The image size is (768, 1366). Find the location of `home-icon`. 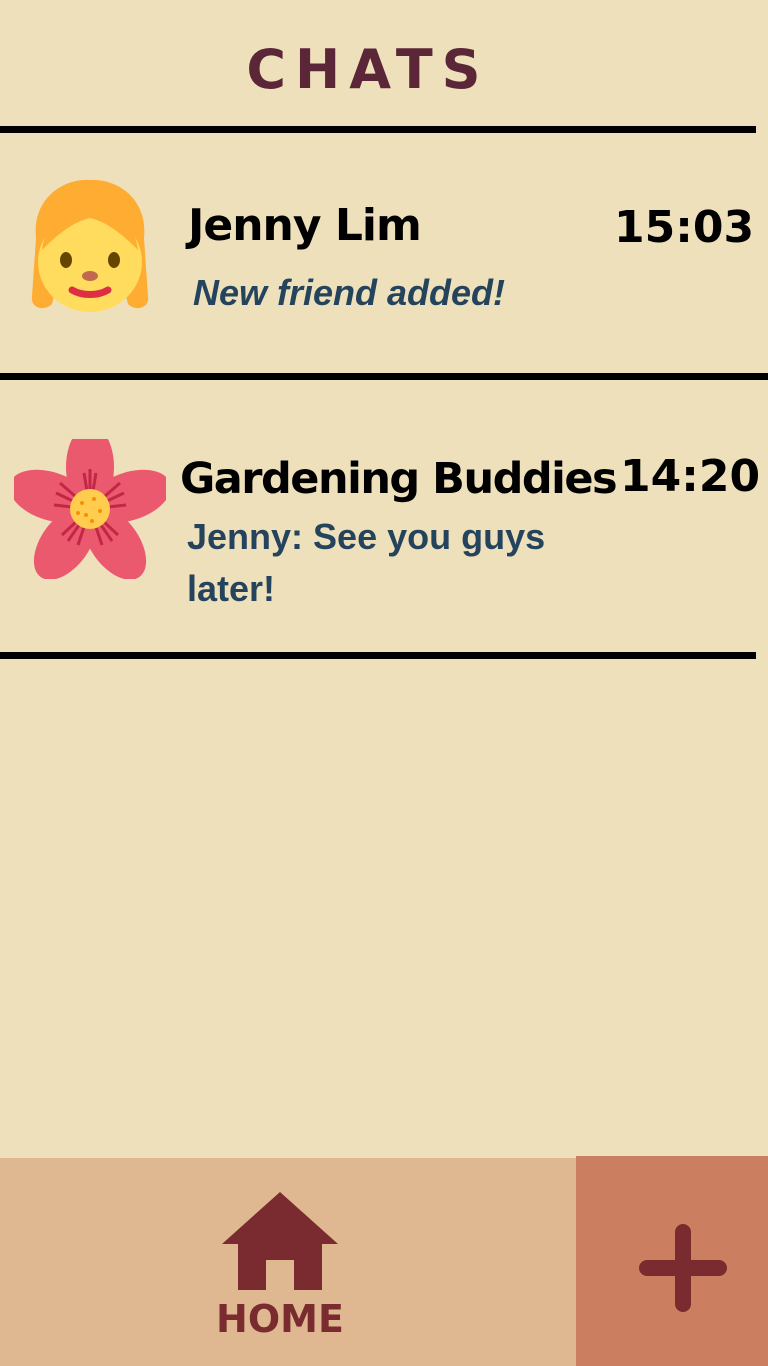

home-icon is located at coordinates (280, 1241).